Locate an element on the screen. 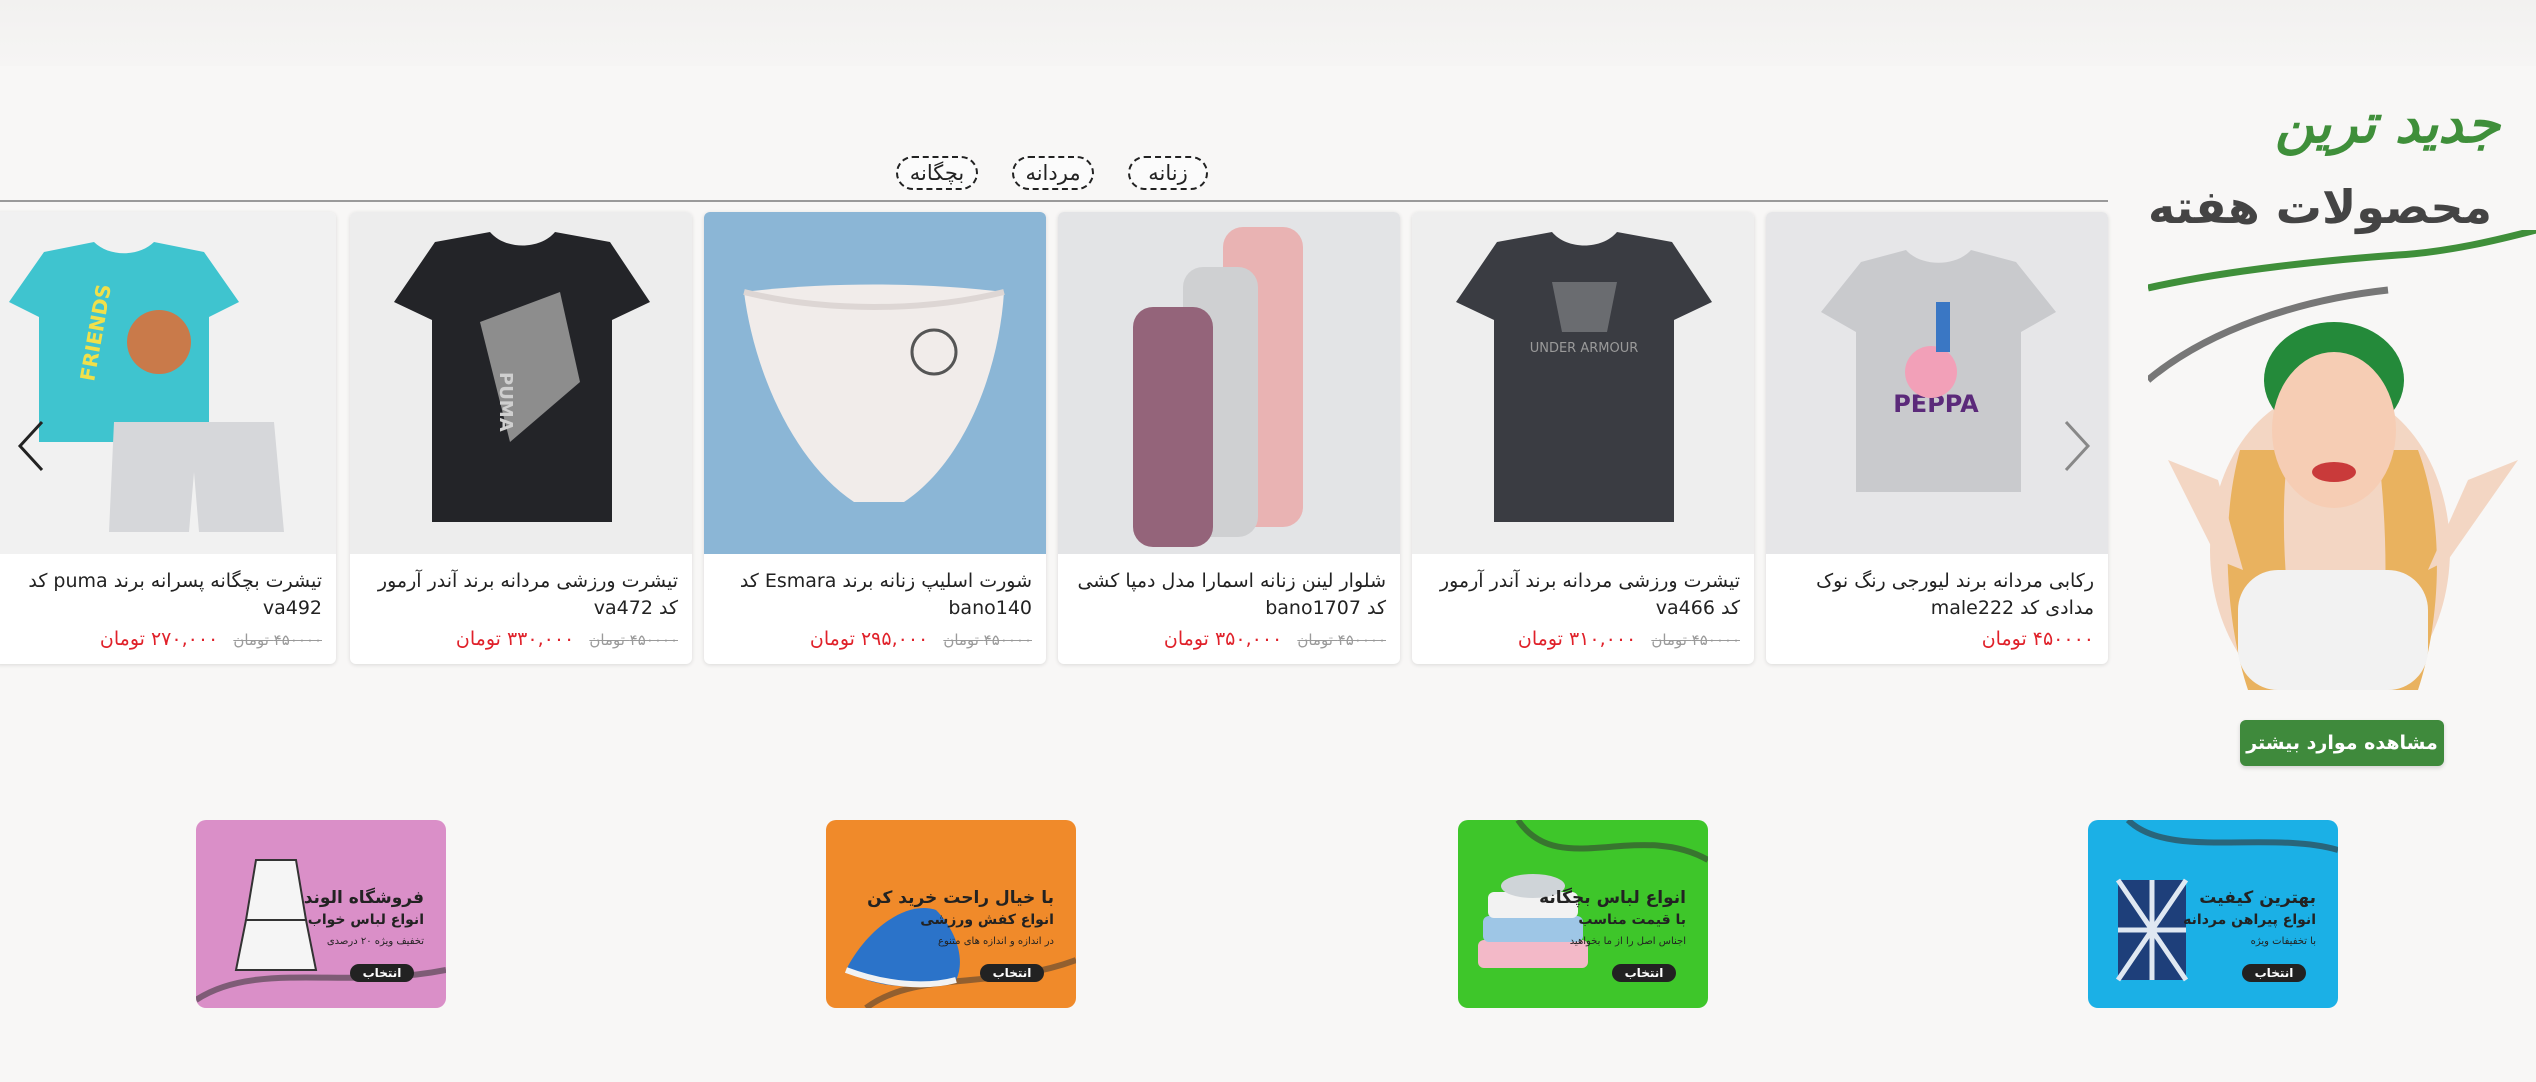  top-header-strip is located at coordinates (1268, 33).